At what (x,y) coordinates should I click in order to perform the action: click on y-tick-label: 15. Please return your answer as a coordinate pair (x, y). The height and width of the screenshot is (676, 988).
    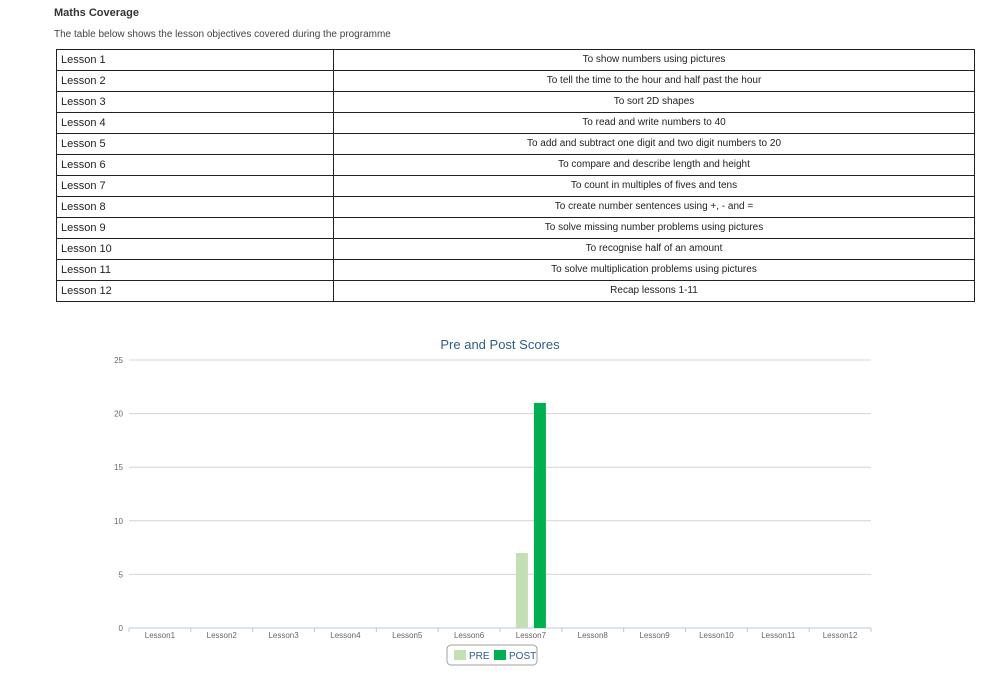
    Looking at the image, I should click on (118, 467).